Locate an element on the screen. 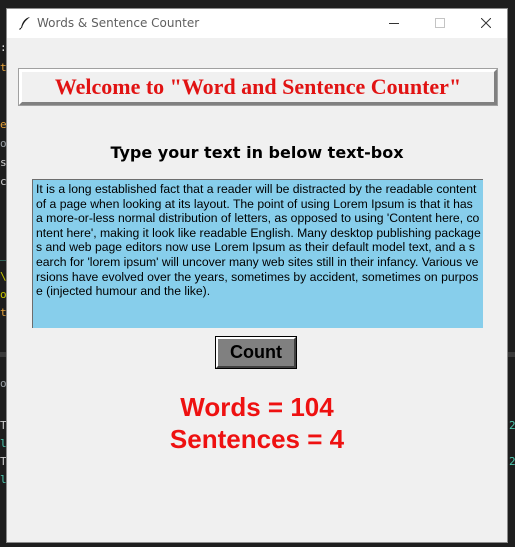  instruction-label: Type your text in below text-box is located at coordinates (257, 152).